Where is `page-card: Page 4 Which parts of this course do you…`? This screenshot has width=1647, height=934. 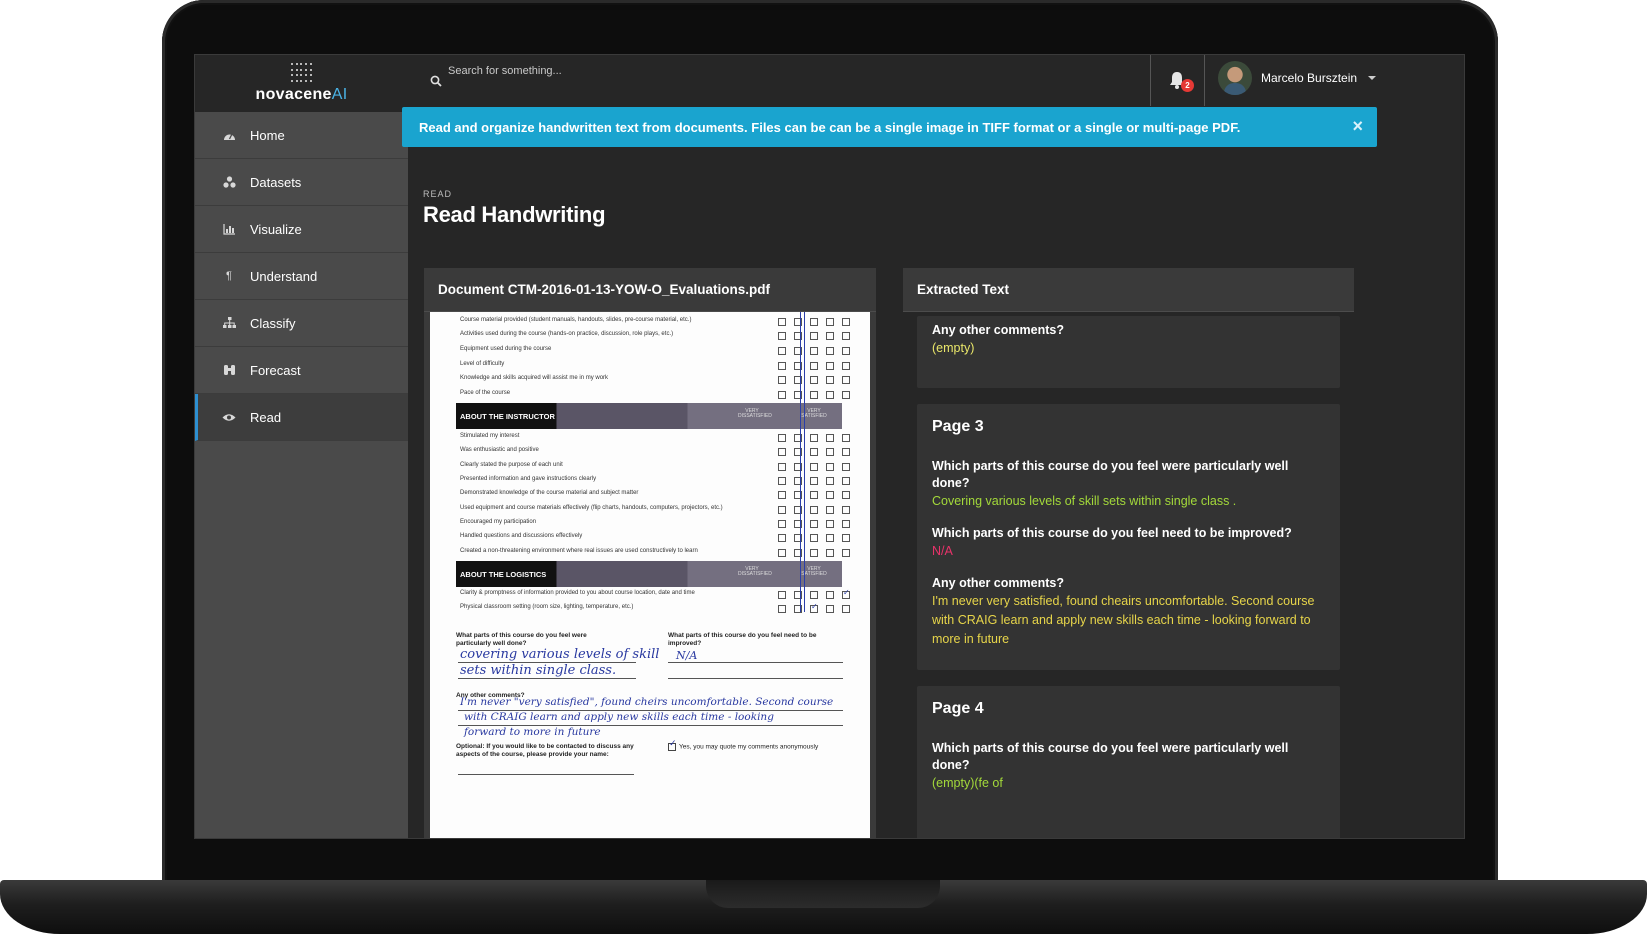
page-card: Page 4 Which parts of this course do you… is located at coordinates (1128, 762).